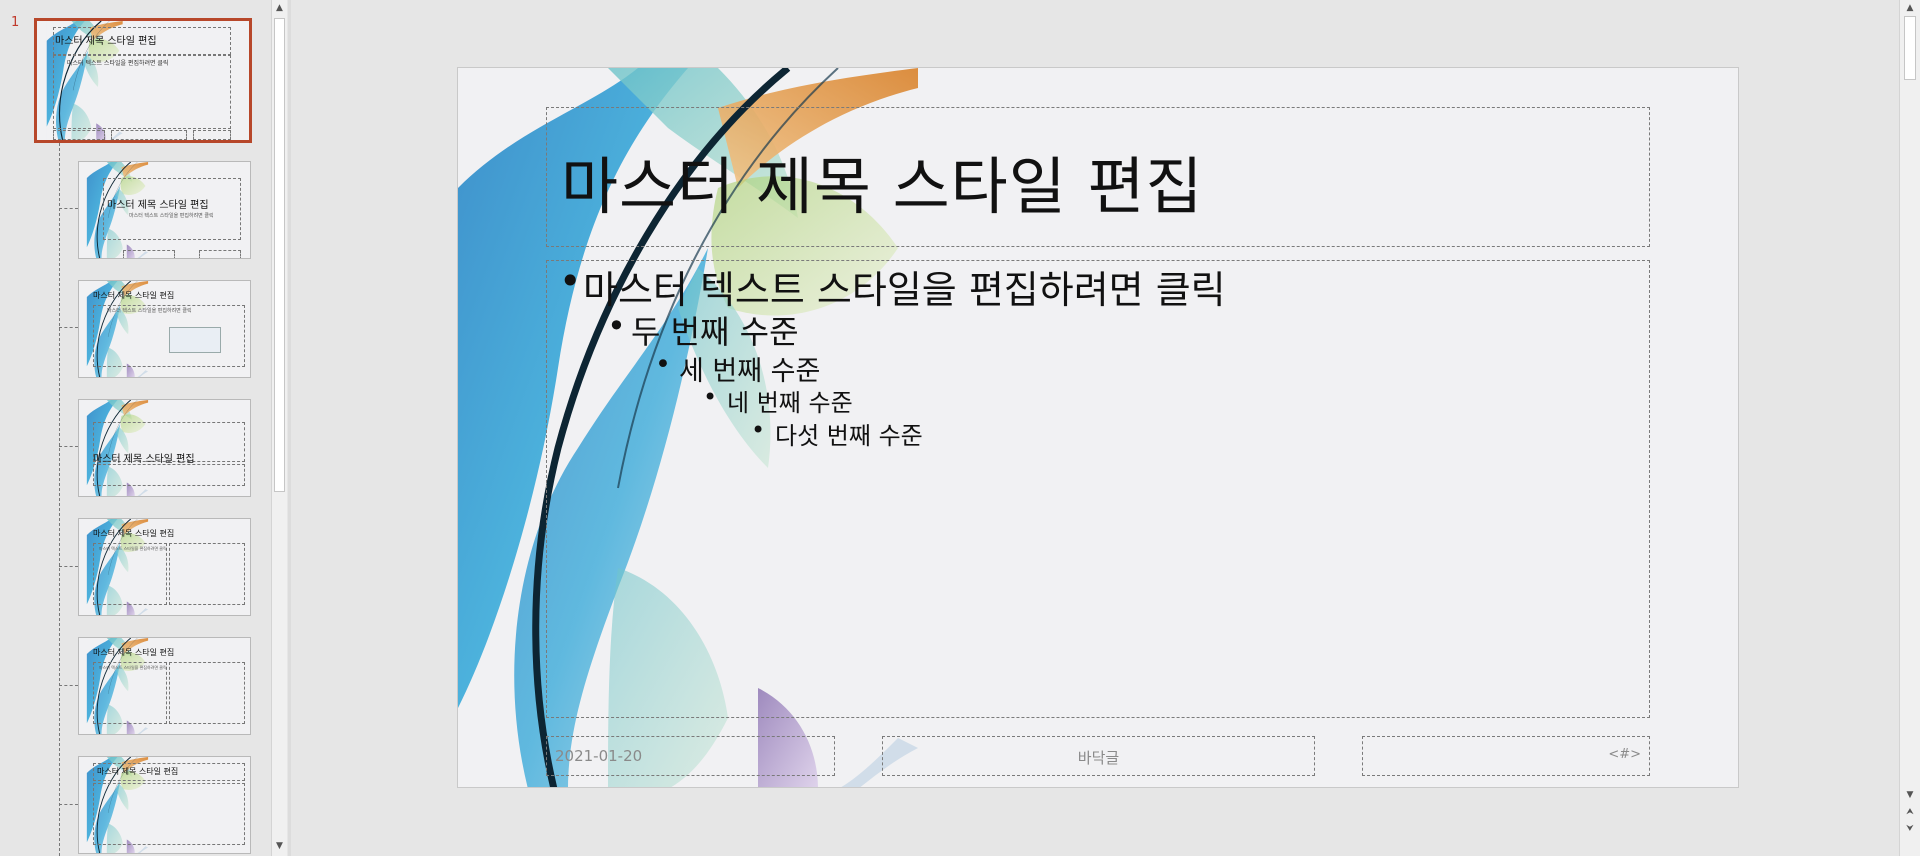 The height and width of the screenshot is (856, 1920). What do you see at coordinates (1909, 428) in the screenshot?
I see `slide-scrollbar: ▲ ▼ ⮝ ⮟` at bounding box center [1909, 428].